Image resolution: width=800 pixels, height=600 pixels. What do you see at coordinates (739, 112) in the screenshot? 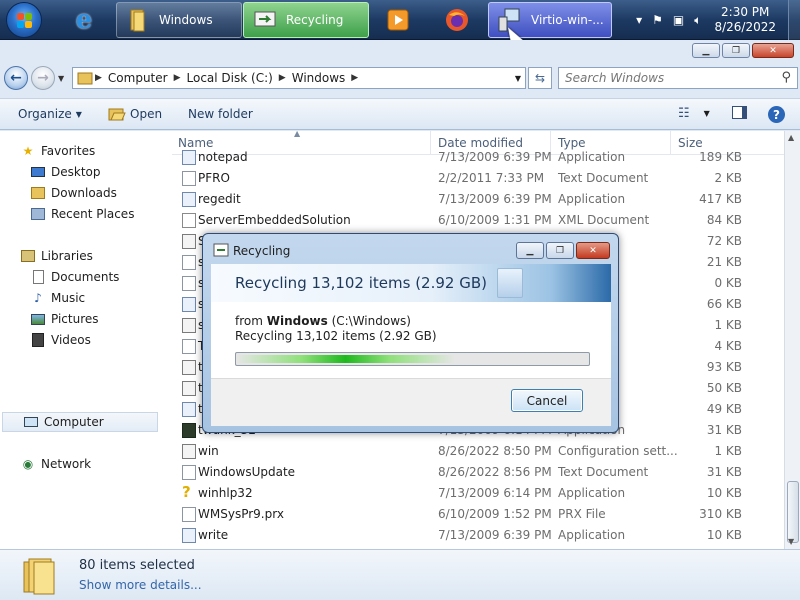
I see `preview-pane-button` at bounding box center [739, 112].